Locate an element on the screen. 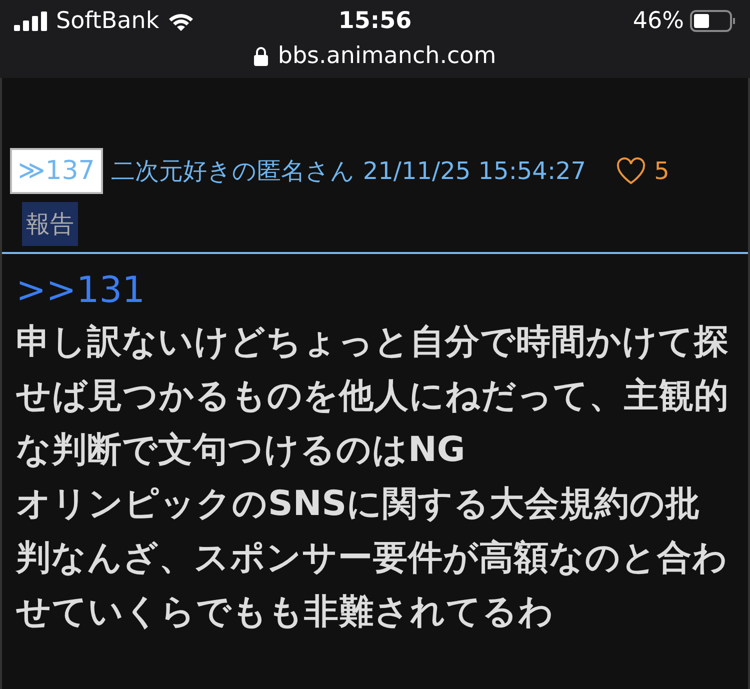 The height and width of the screenshot is (689, 750). like-count: 5 is located at coordinates (662, 171).